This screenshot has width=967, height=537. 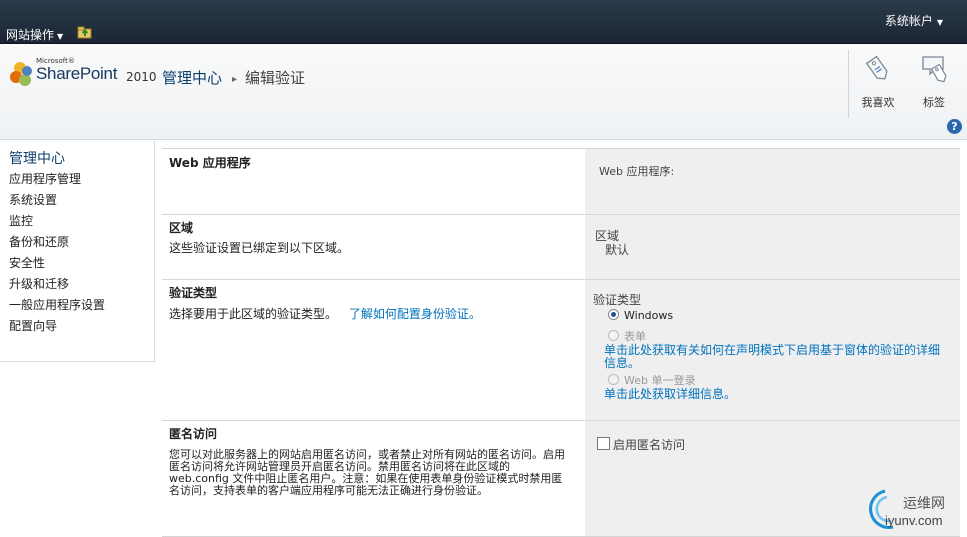 I want to click on nav-item-upgrade-migration: 升级和迁移, so click(x=57, y=285).